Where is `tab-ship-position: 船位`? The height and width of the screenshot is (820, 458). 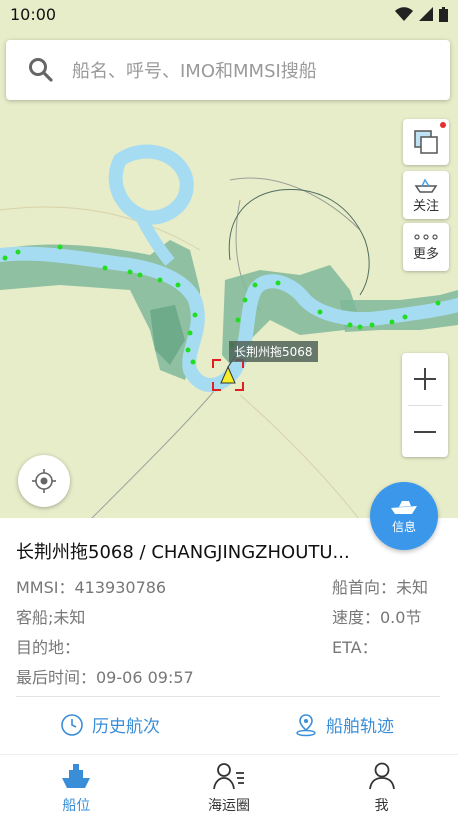 tab-ship-position: 船位 is located at coordinates (76, 787).